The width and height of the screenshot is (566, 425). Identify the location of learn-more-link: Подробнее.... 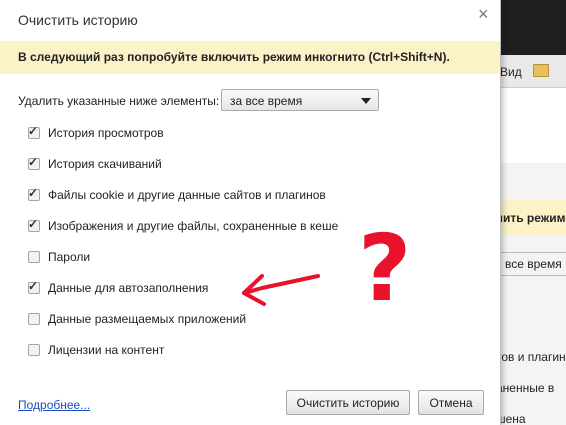
(54, 405).